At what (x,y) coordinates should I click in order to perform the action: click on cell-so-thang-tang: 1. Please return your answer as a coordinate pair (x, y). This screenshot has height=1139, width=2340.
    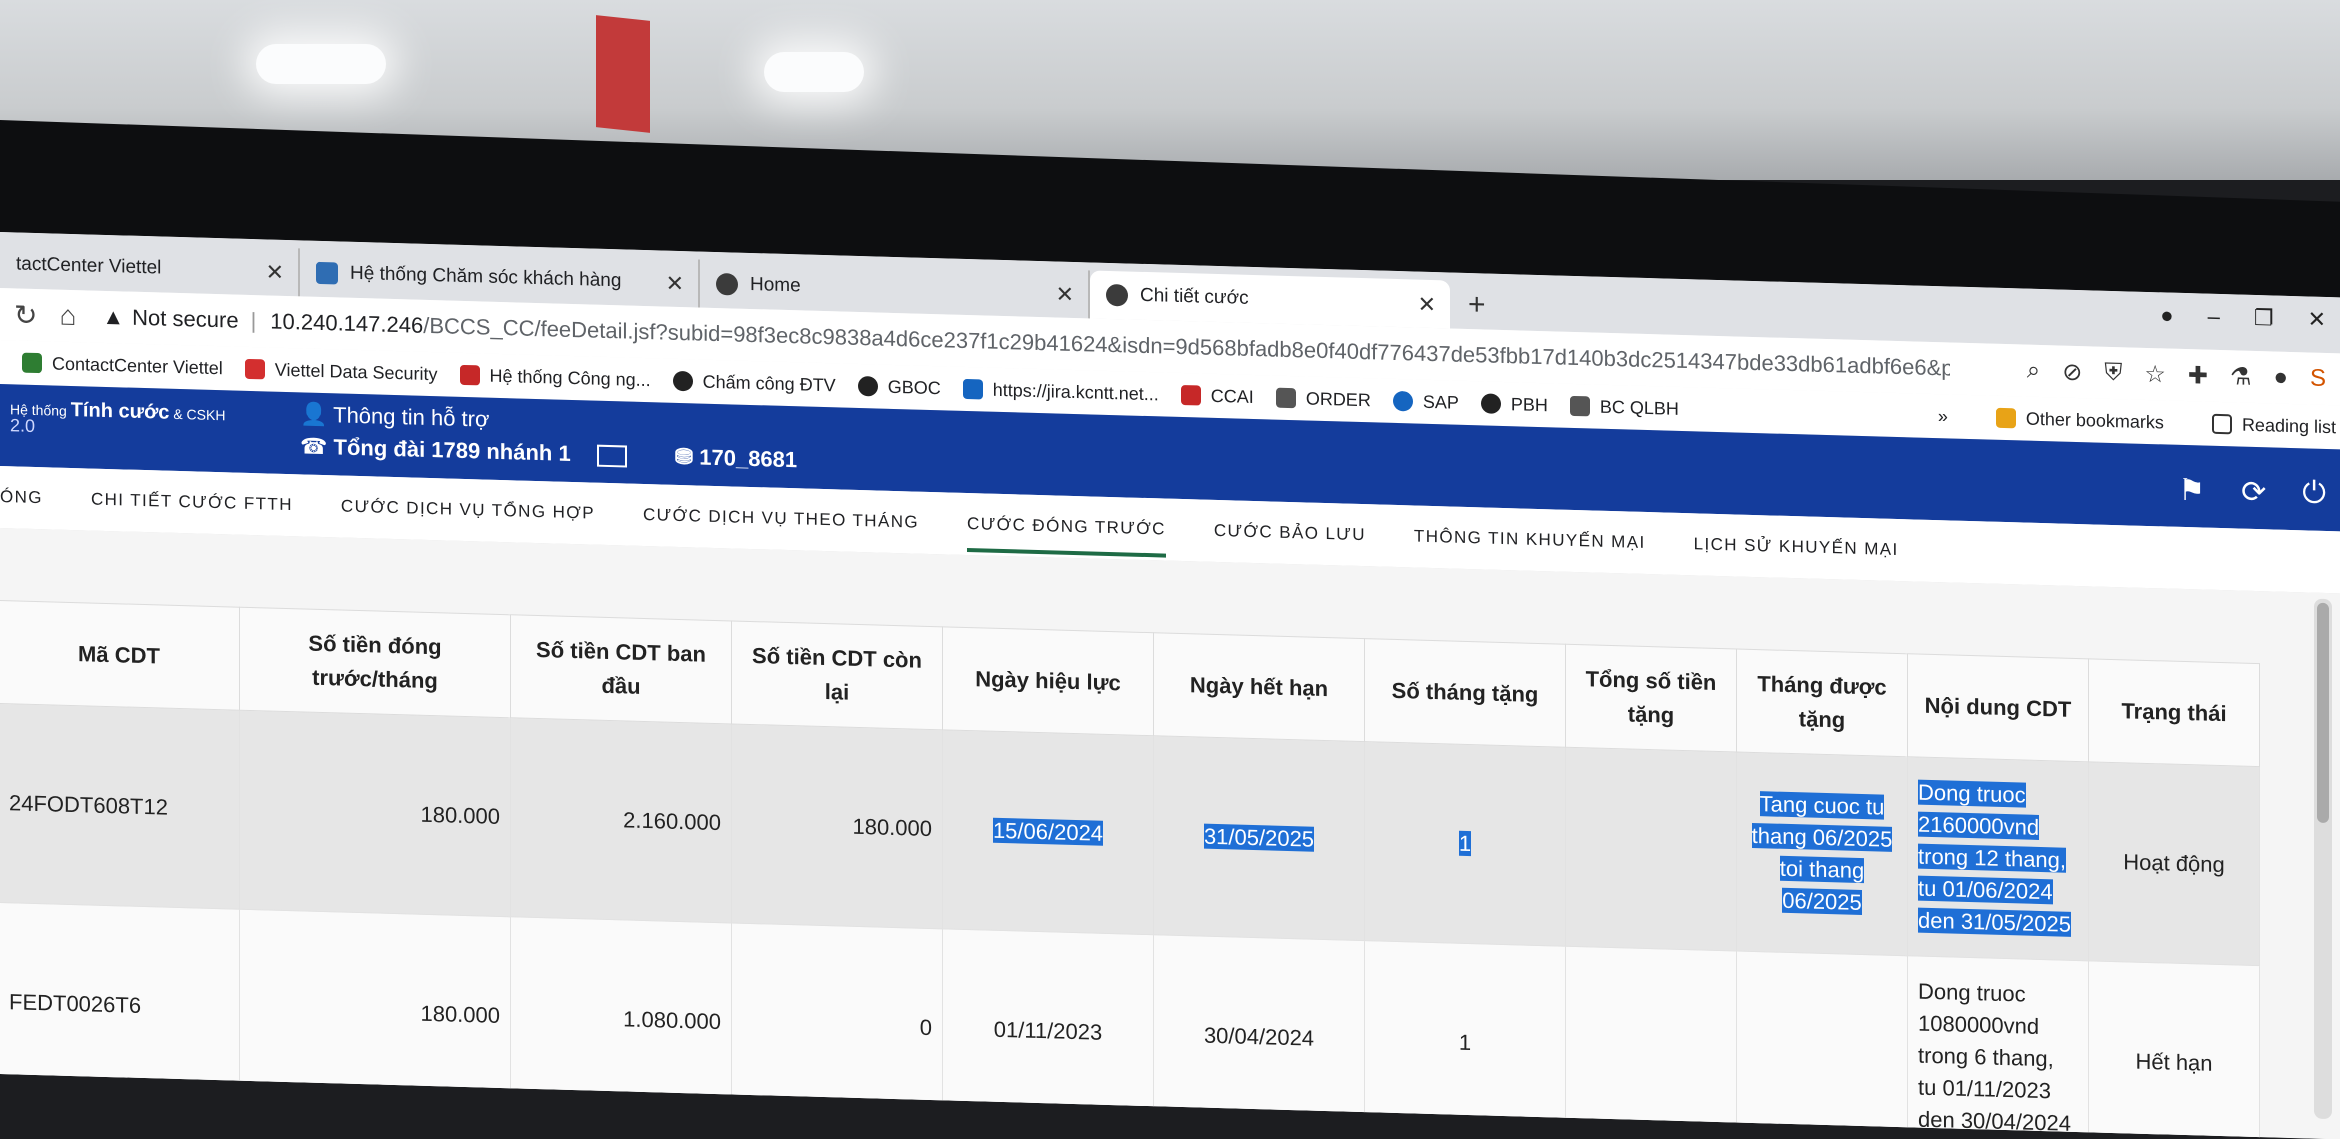
    Looking at the image, I should click on (1465, 844).